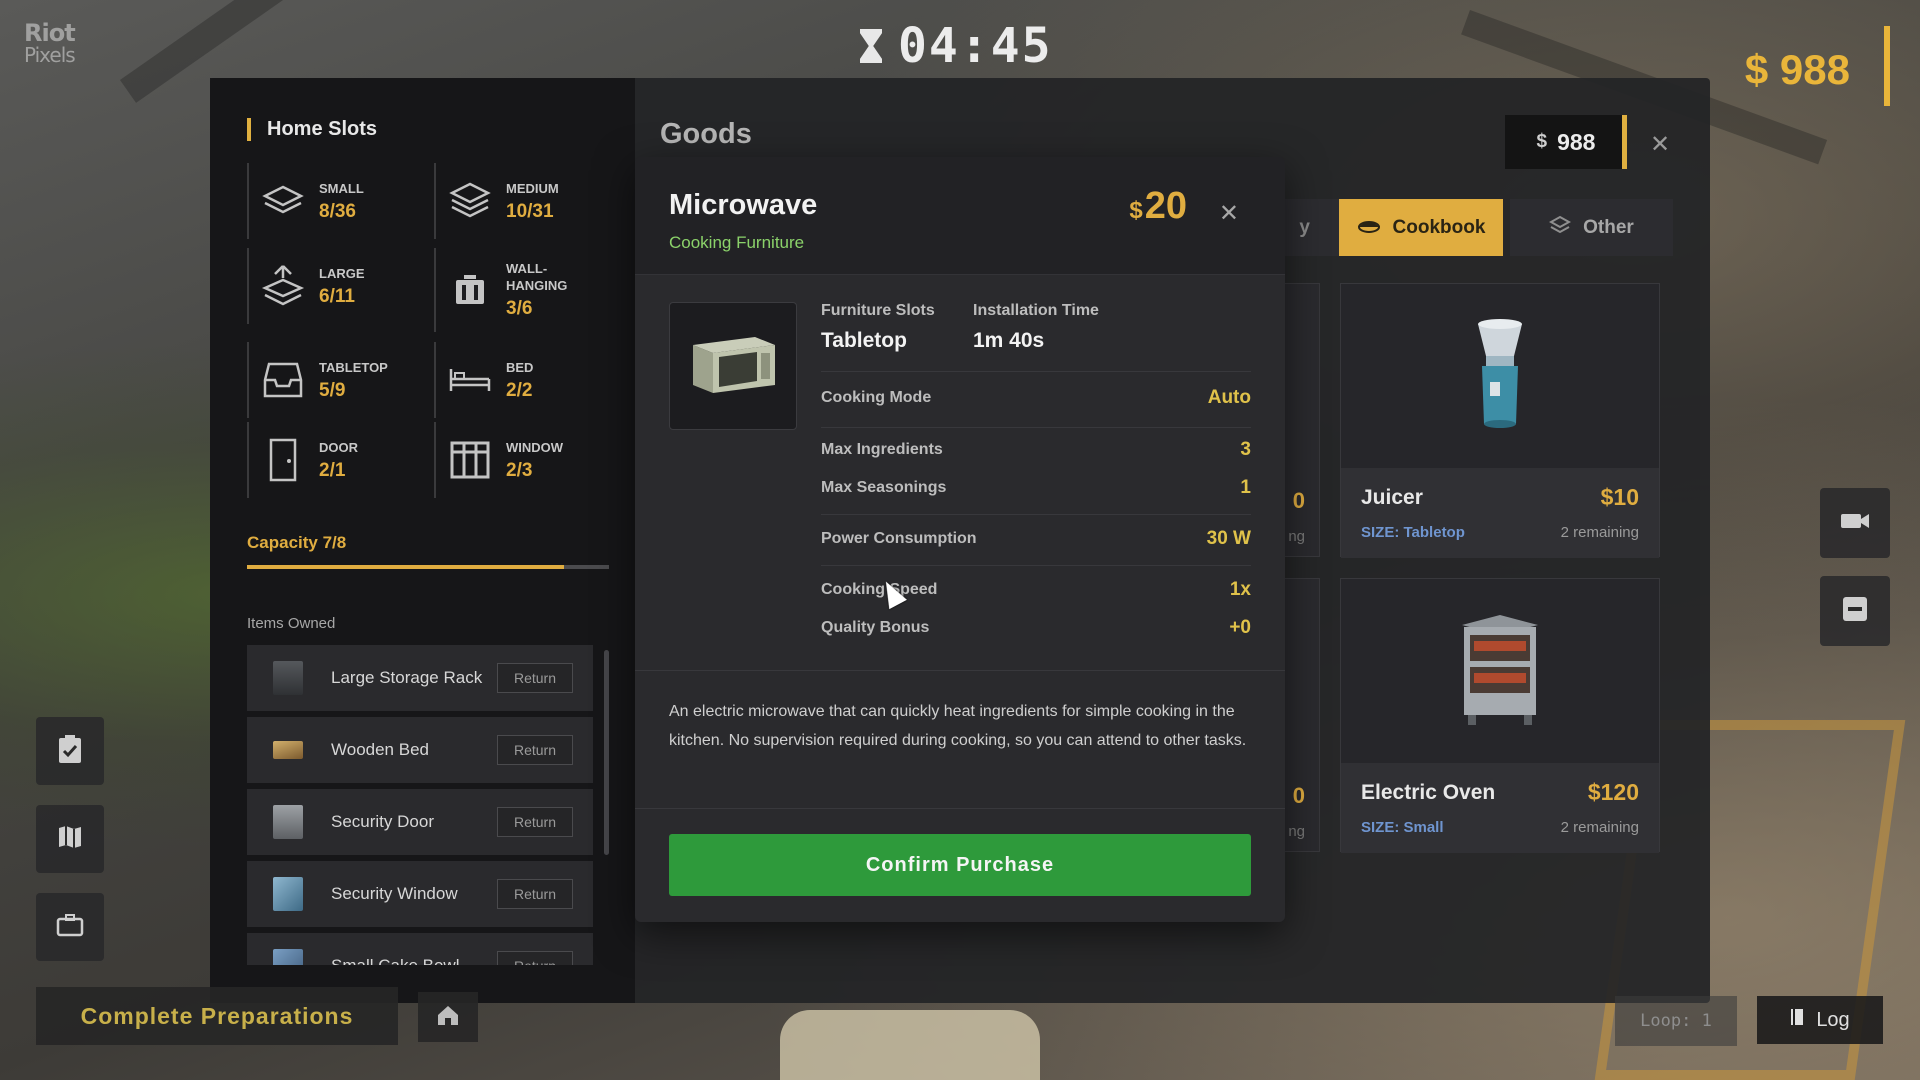  Describe the element at coordinates (420, 894) in the screenshot. I see `list-item: Security Window Return` at that location.